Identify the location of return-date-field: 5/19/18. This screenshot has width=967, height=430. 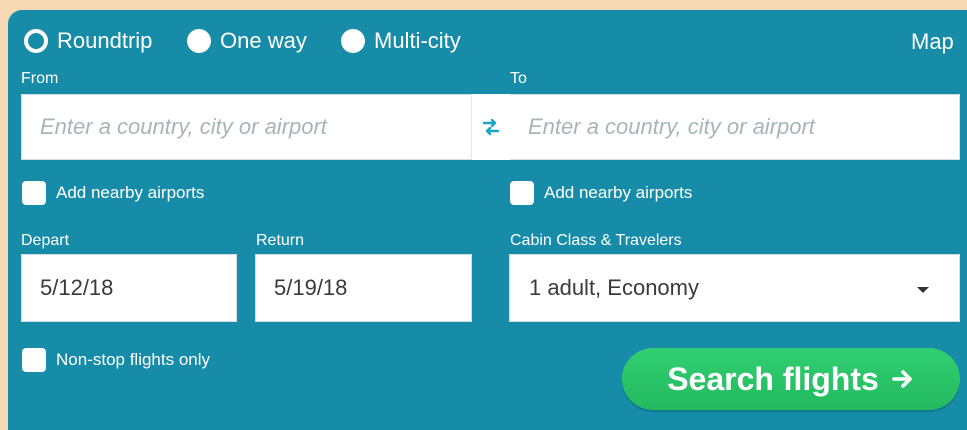
(363, 288).